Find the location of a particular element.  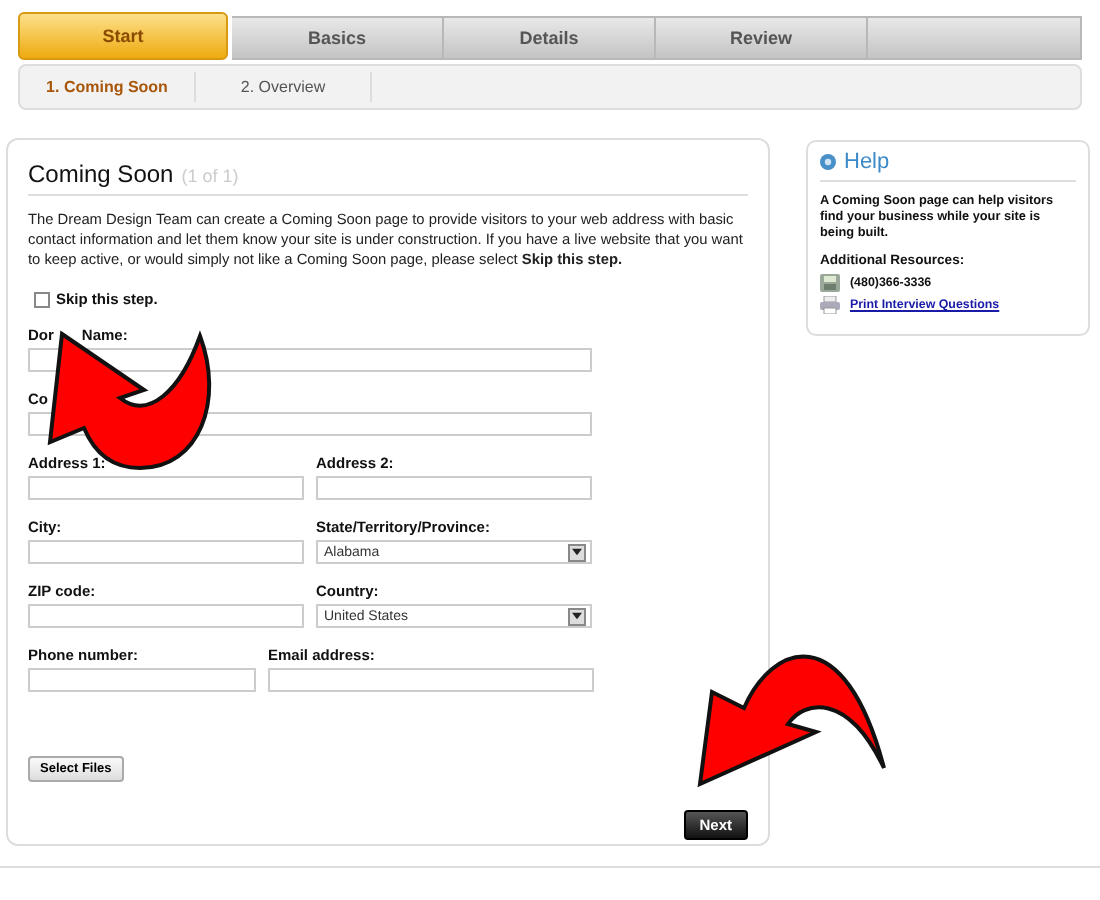

step-tab: Basics is located at coordinates (338, 38).